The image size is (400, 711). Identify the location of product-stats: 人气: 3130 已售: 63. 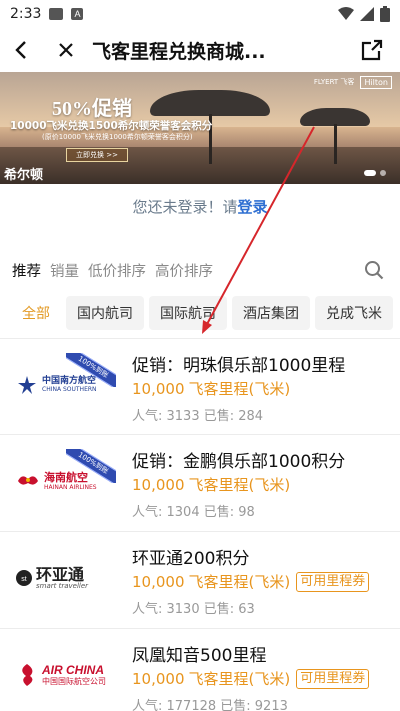
(193, 609).